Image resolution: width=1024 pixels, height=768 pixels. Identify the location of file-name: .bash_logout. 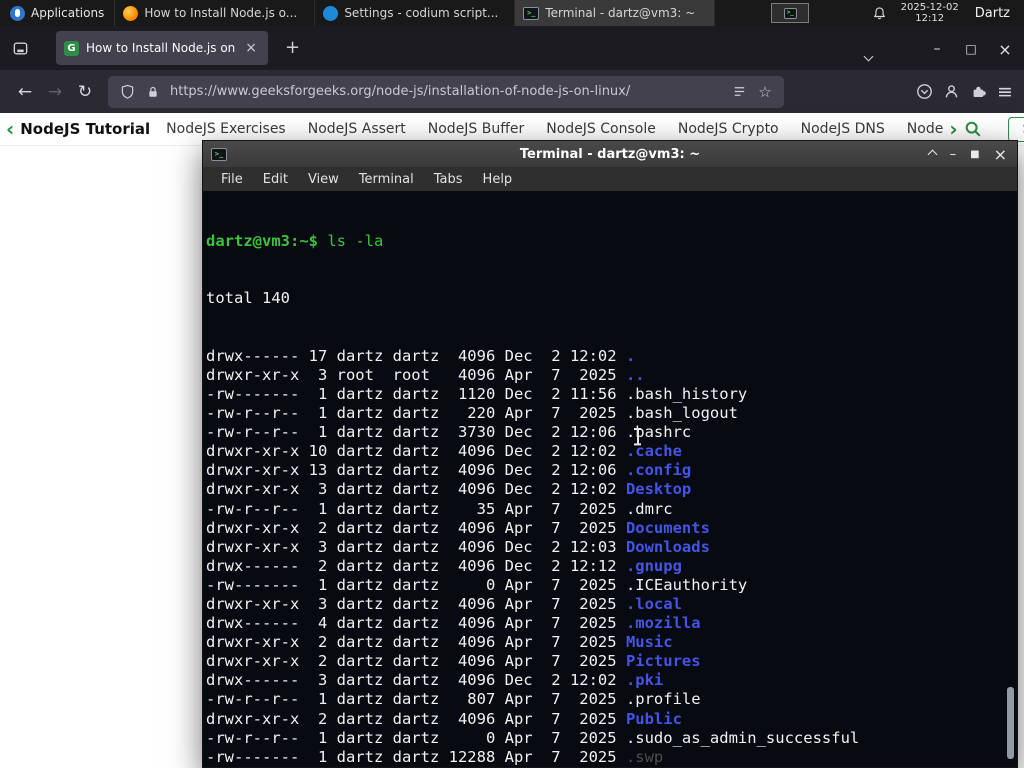
(681, 413).